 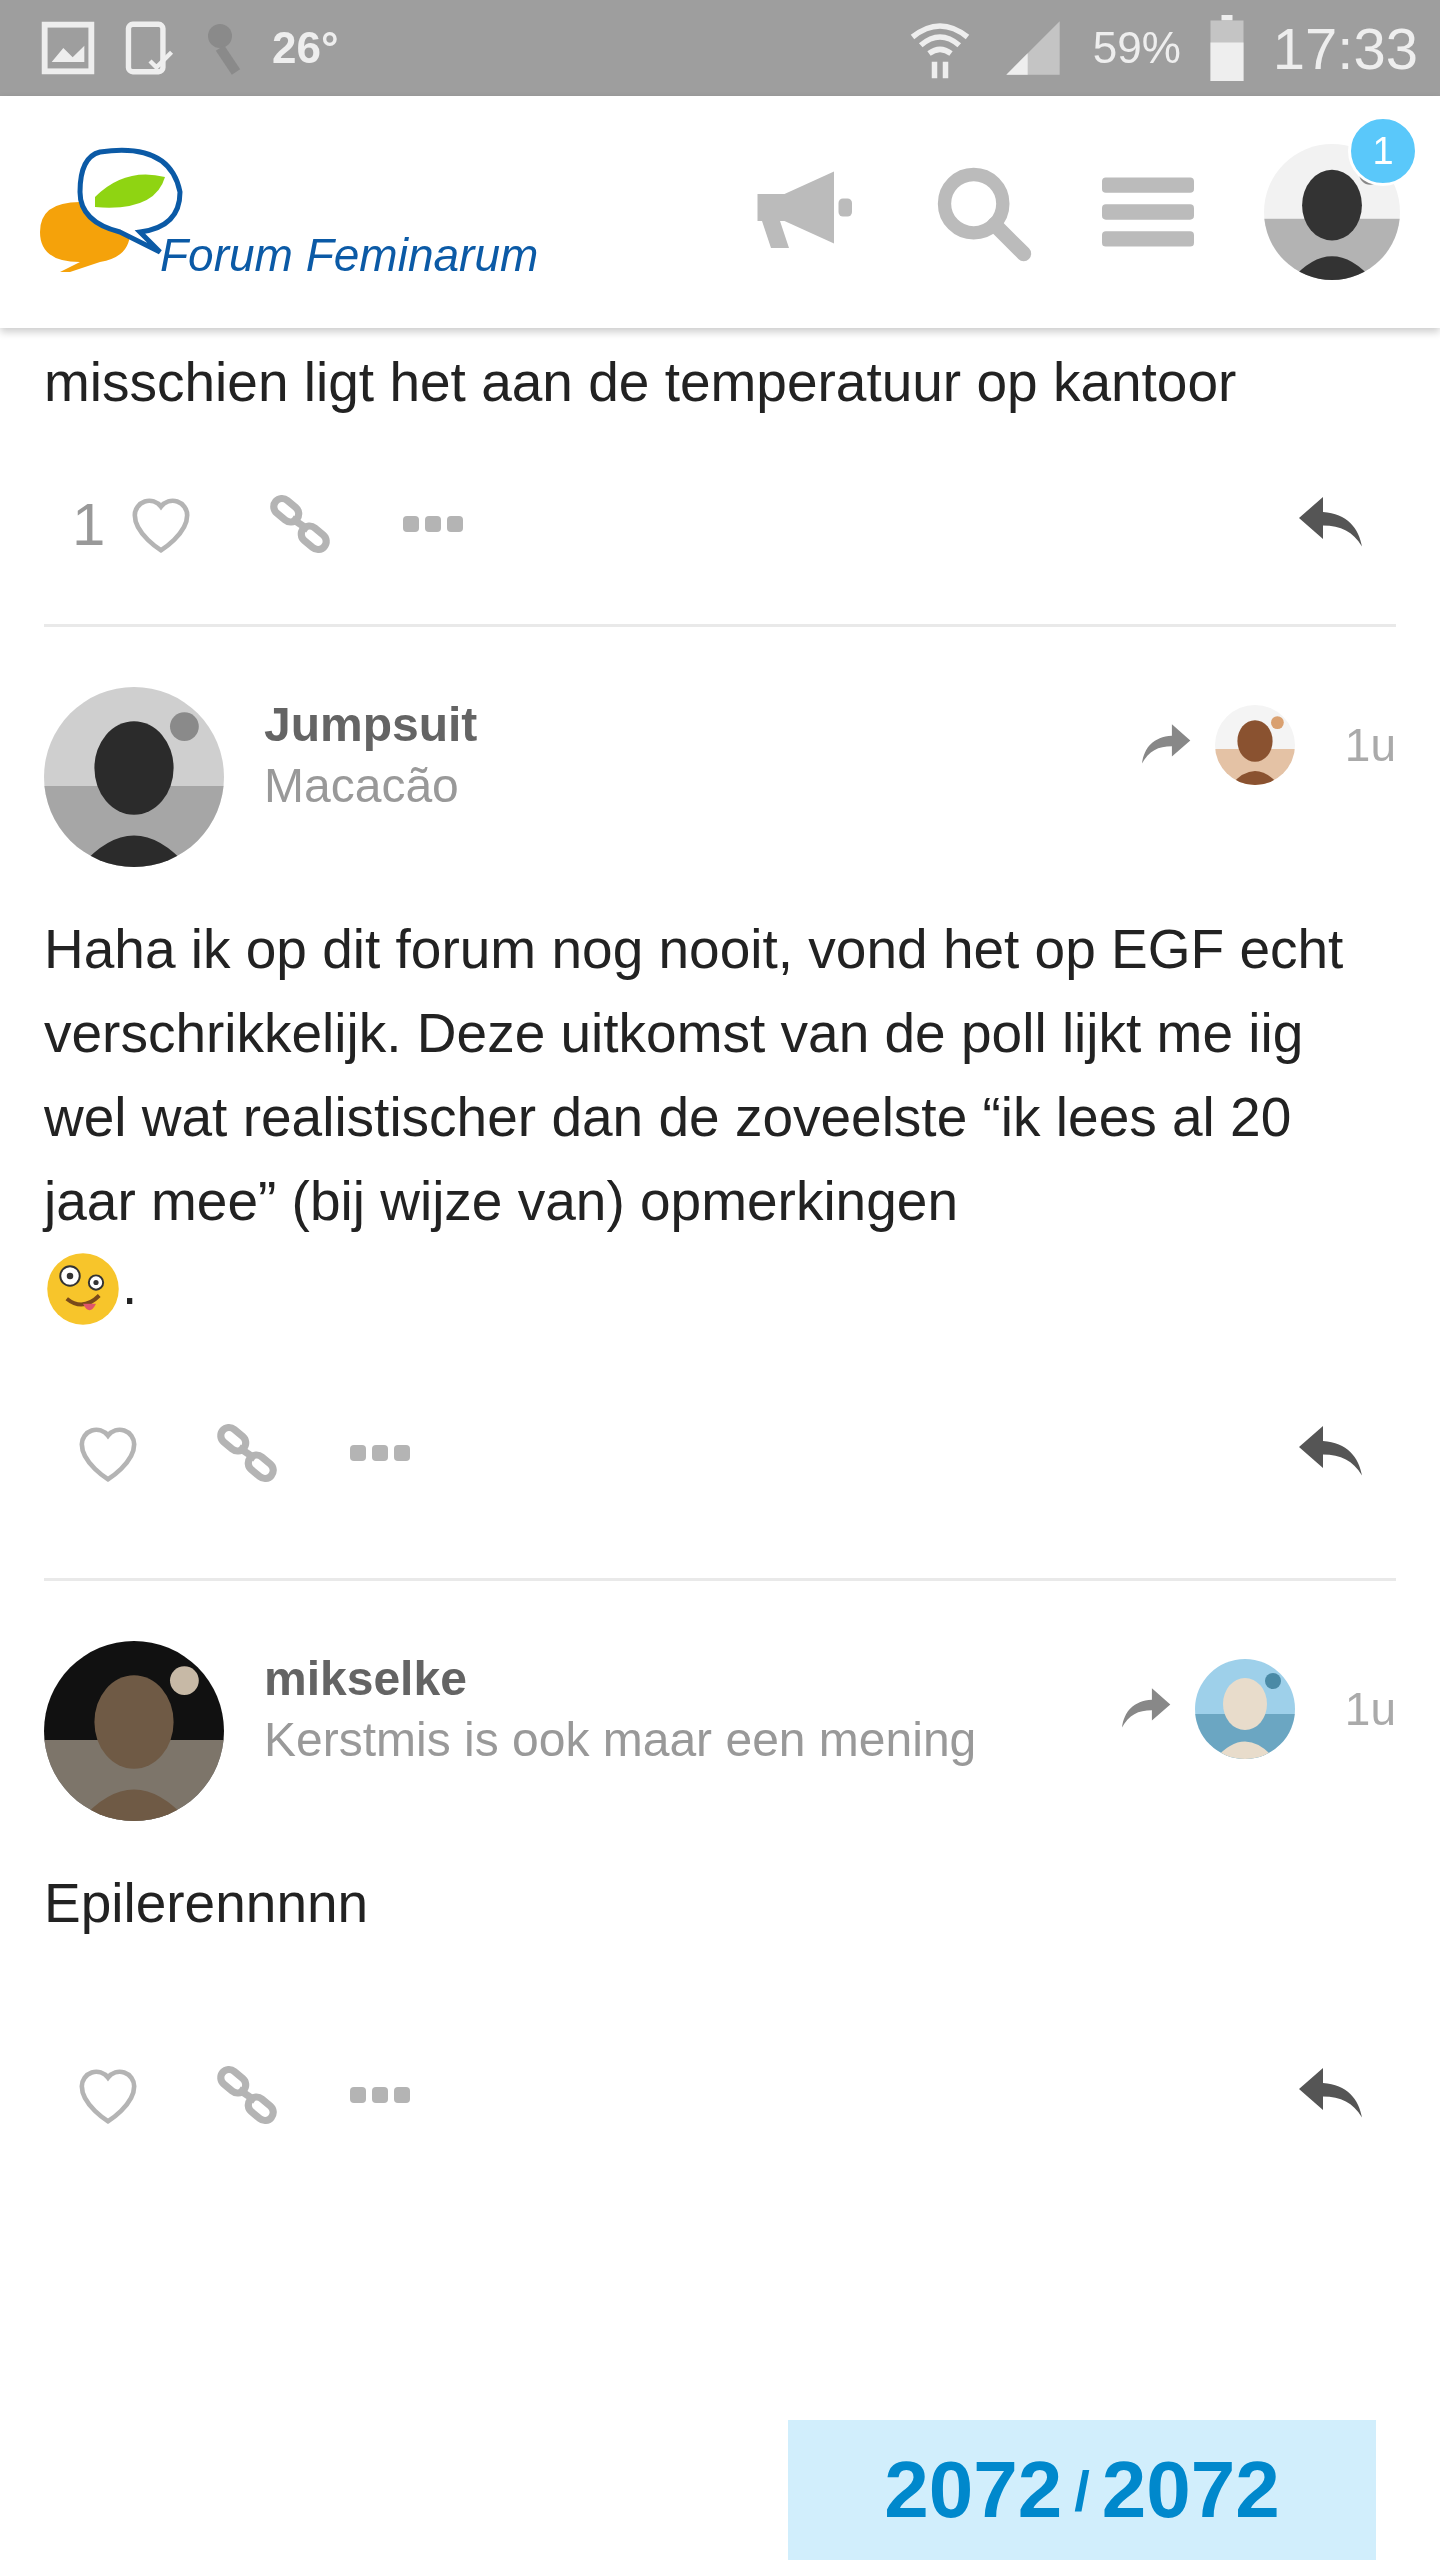 What do you see at coordinates (89, 524) in the screenshot?
I see `like-count: 1` at bounding box center [89, 524].